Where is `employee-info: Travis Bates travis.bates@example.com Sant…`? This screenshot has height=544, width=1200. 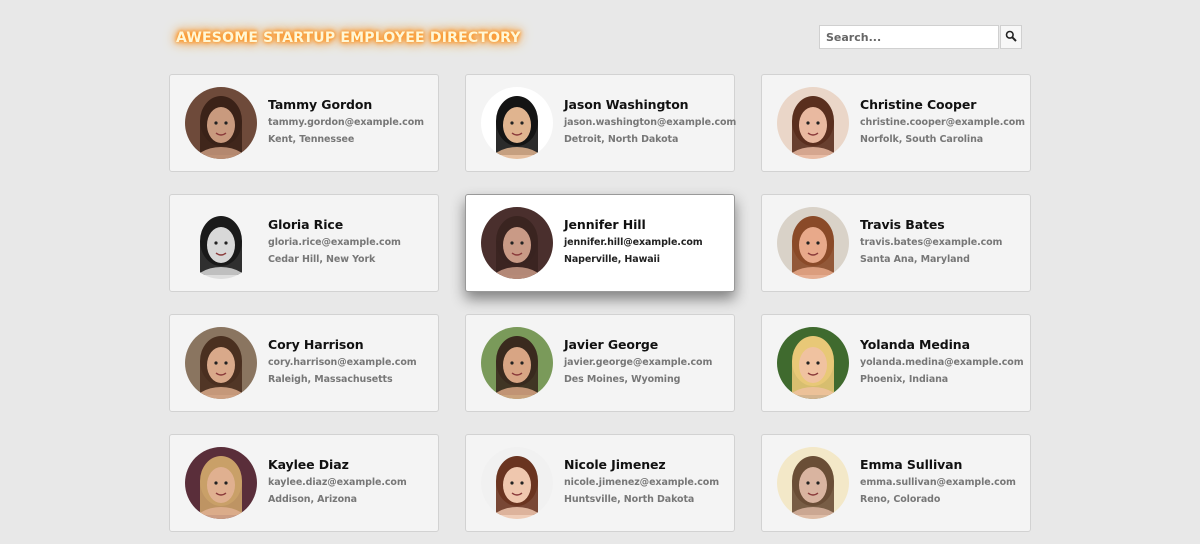 employee-info: Travis Bates travis.bates@example.com Sant… is located at coordinates (931, 241).